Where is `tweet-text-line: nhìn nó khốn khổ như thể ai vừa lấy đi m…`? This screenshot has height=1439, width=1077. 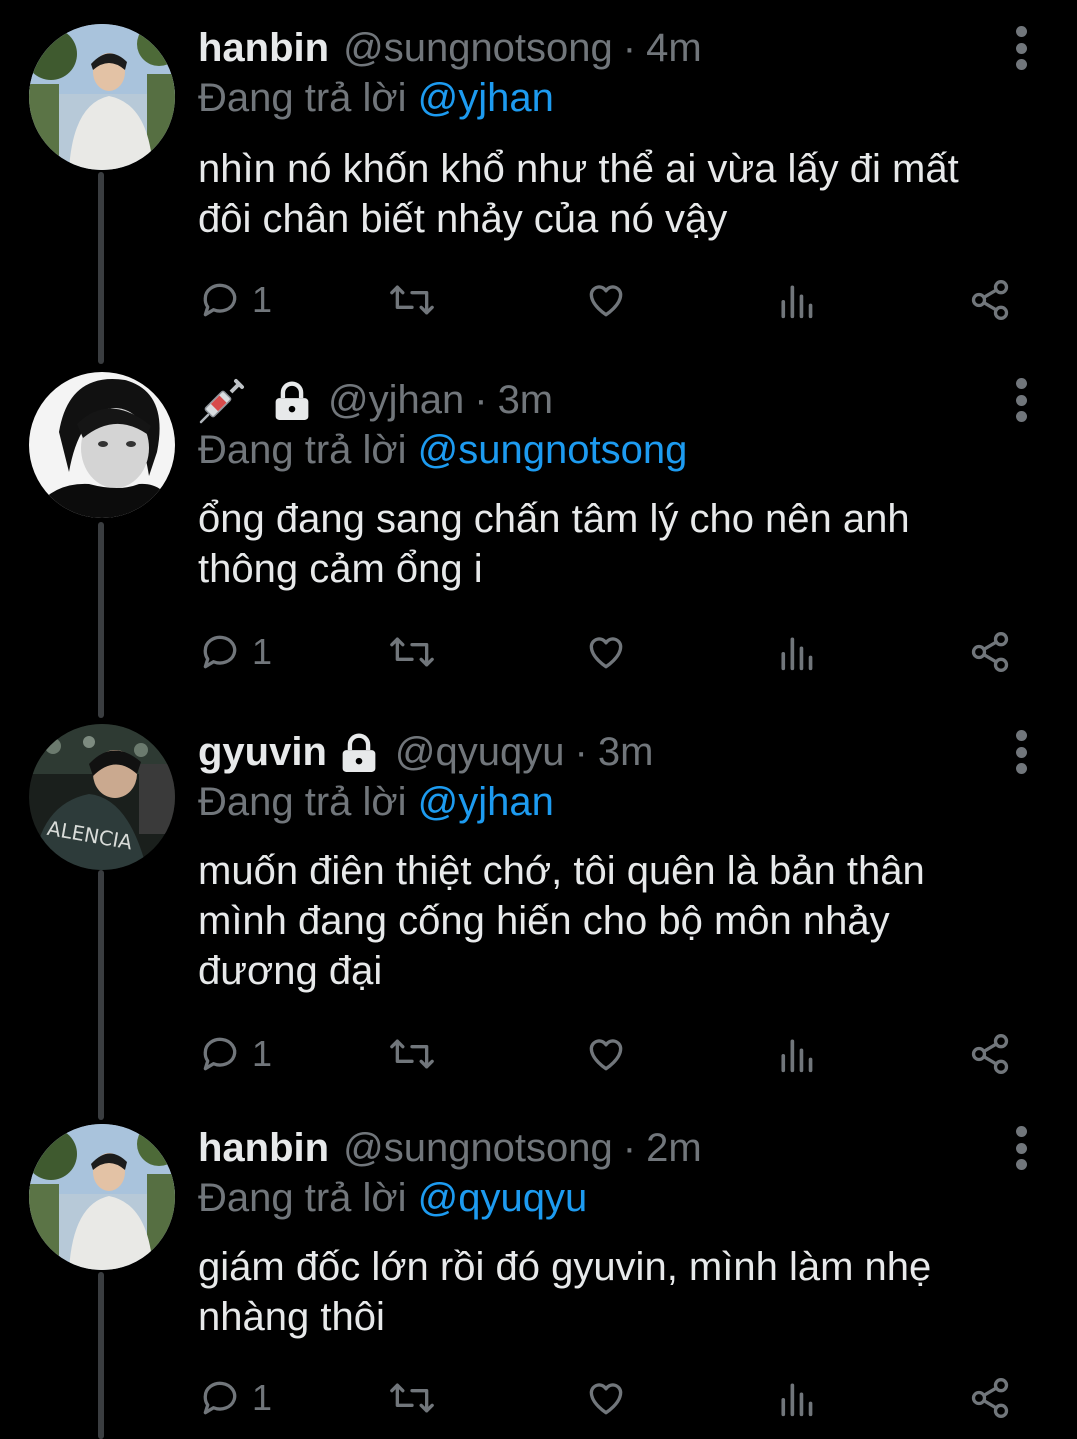 tweet-text-line: nhìn nó khốn khổ như thể ai vừa lấy đi m… is located at coordinates (578, 169).